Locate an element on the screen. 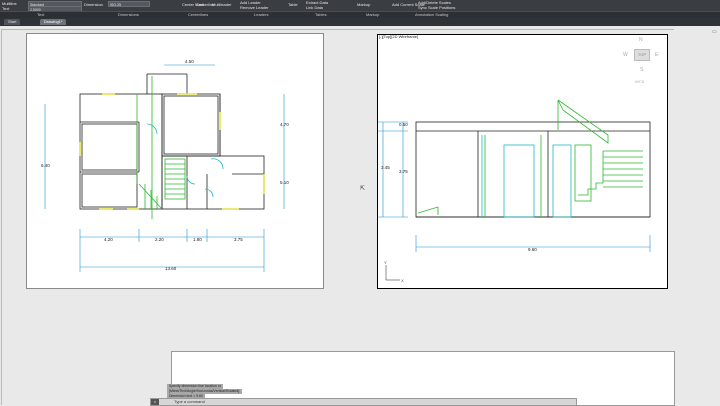 The image size is (720, 406). cursor-icon: ⇱ is located at coordinates (363, 189).